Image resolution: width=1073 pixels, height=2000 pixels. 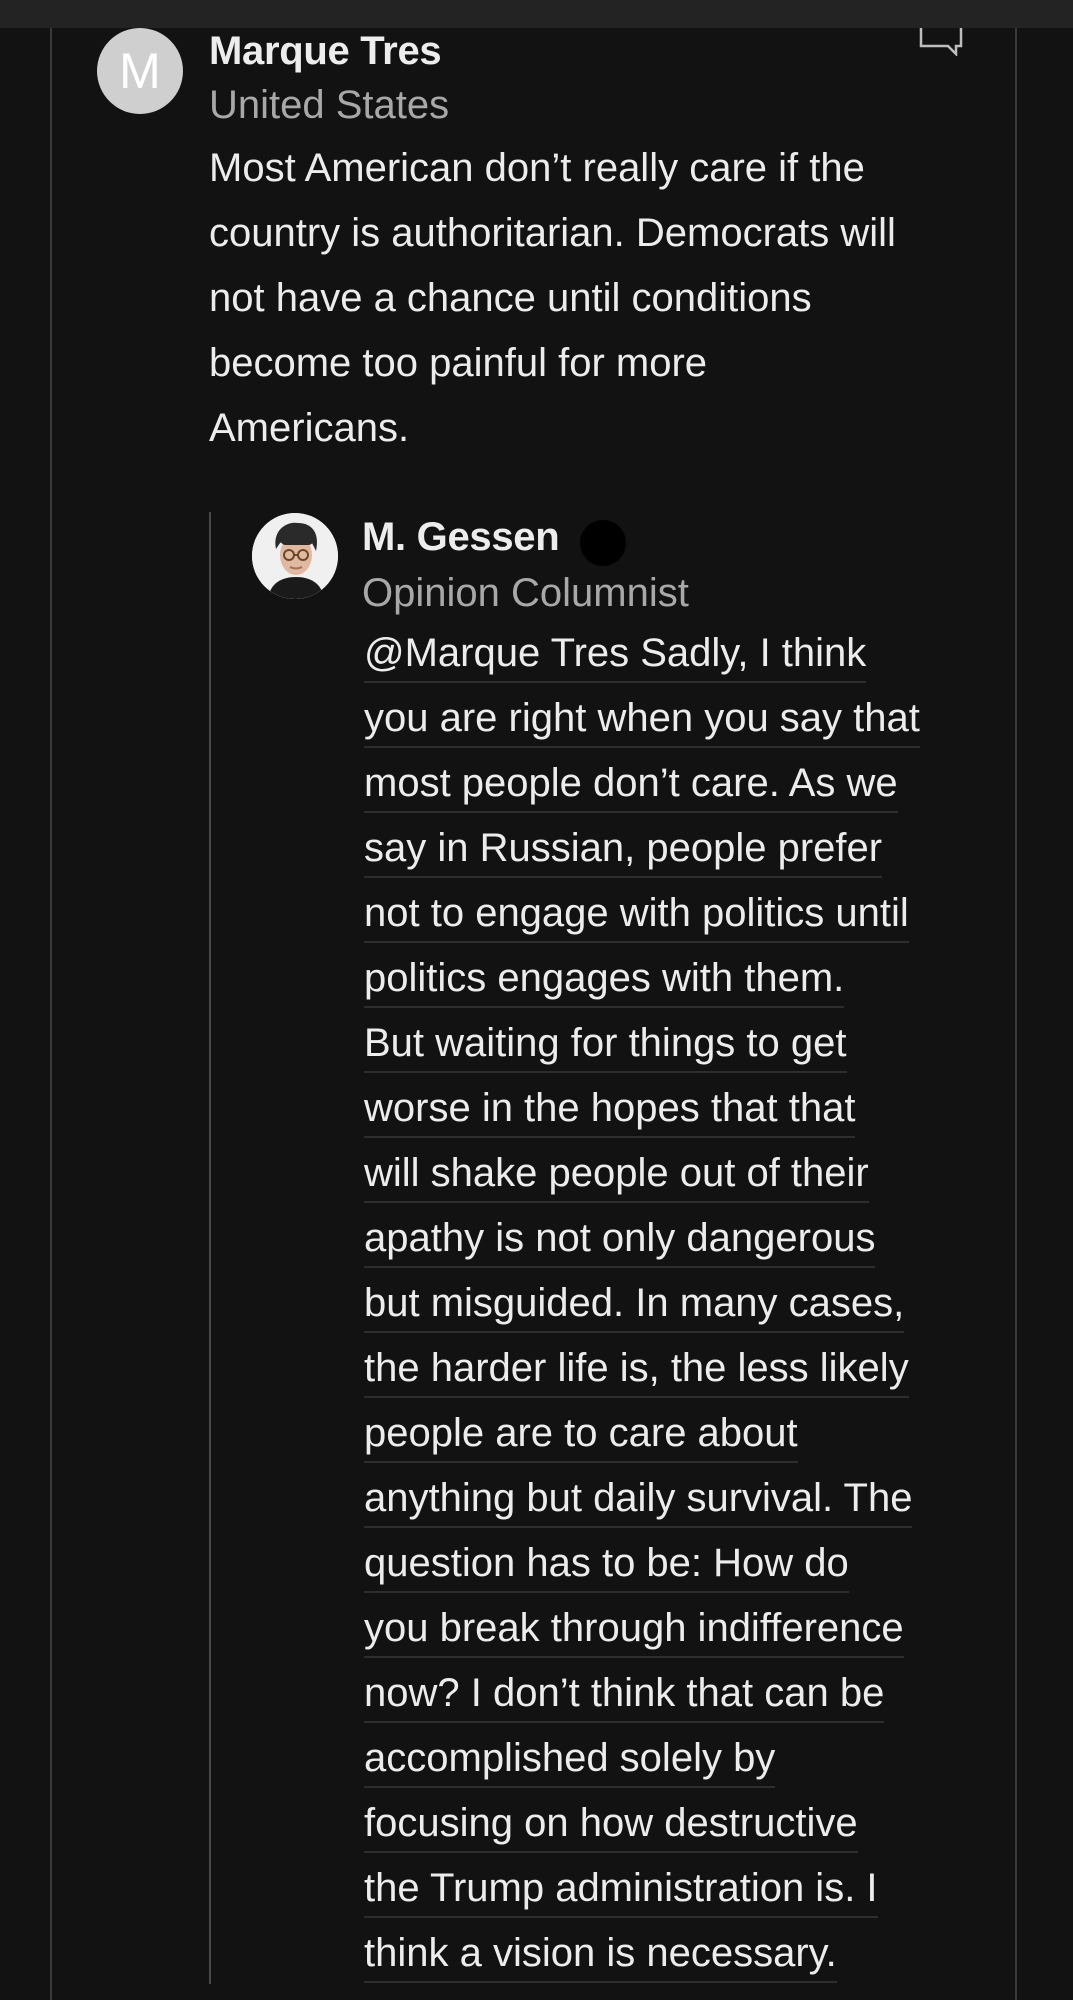 I want to click on reply-line-text: accomplished solely by, so click(x=570, y=1762).